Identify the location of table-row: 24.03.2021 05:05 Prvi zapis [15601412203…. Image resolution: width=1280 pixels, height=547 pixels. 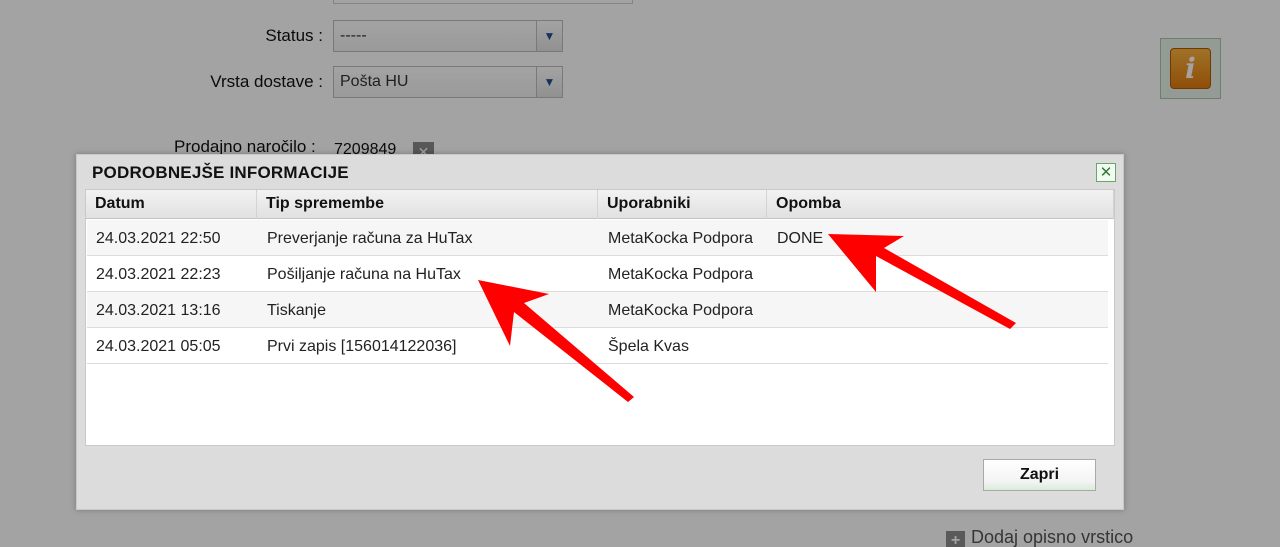
(597, 346).